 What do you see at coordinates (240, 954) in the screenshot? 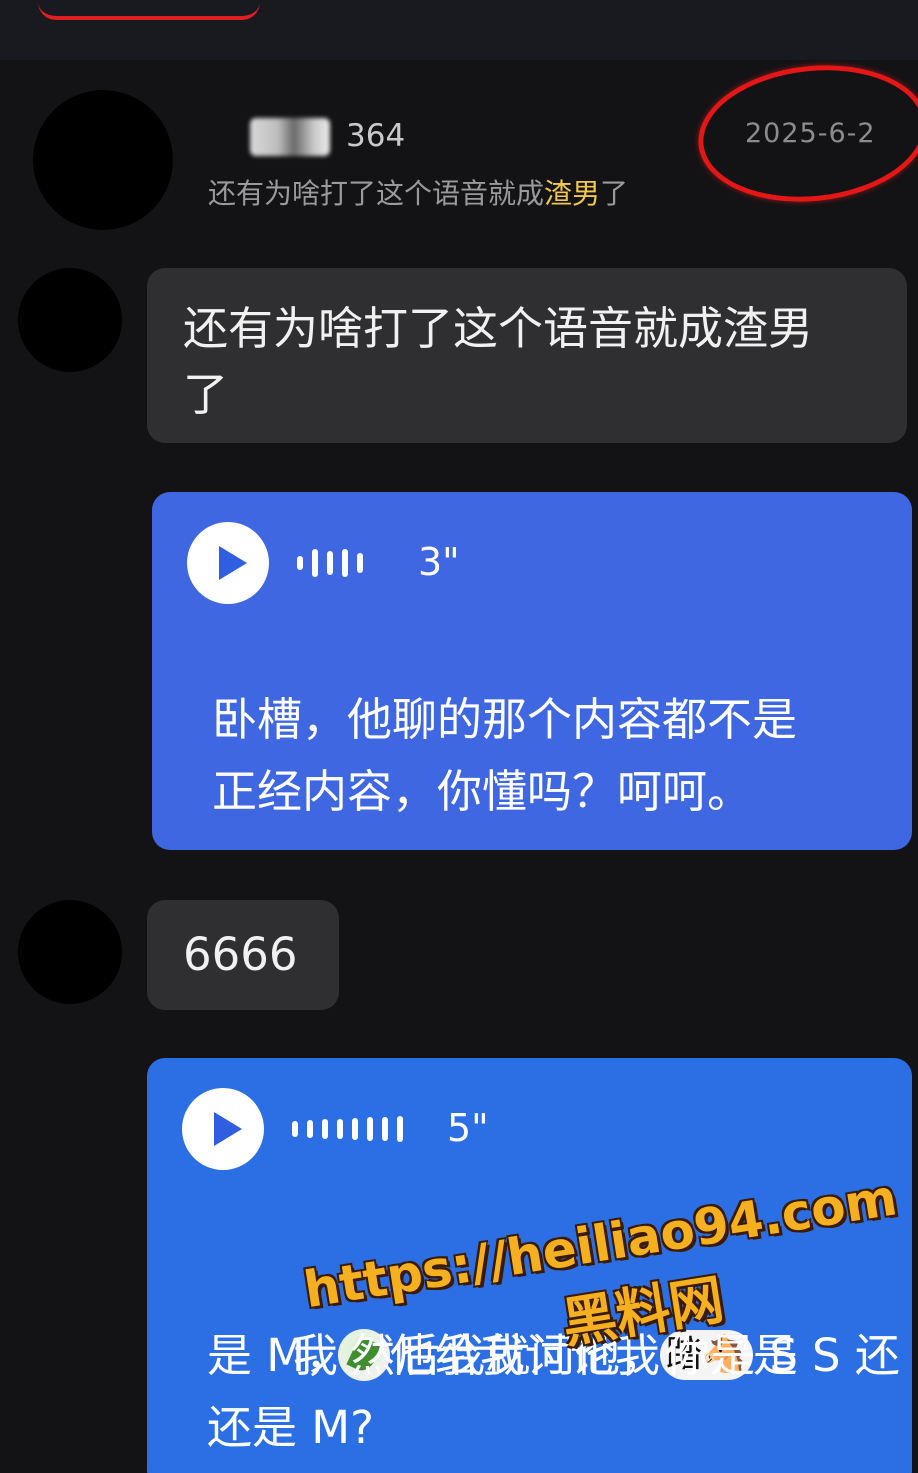
I see `message-text: 6666` at bounding box center [240, 954].